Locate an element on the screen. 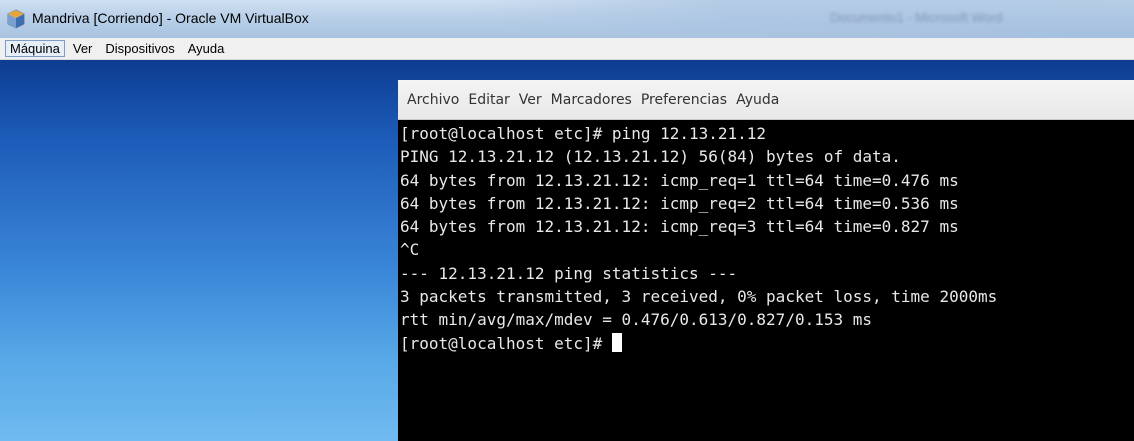  terminal-menu-ayuda: Ayuda is located at coordinates (757, 100).